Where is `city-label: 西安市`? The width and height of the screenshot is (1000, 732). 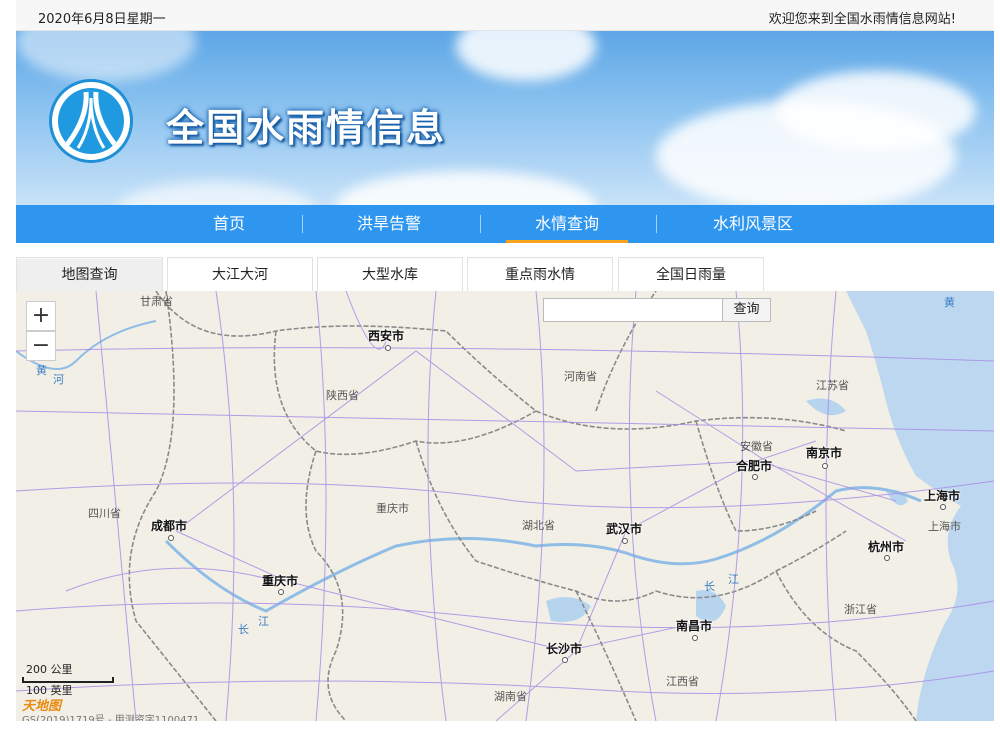
city-label: 西安市 is located at coordinates (386, 335).